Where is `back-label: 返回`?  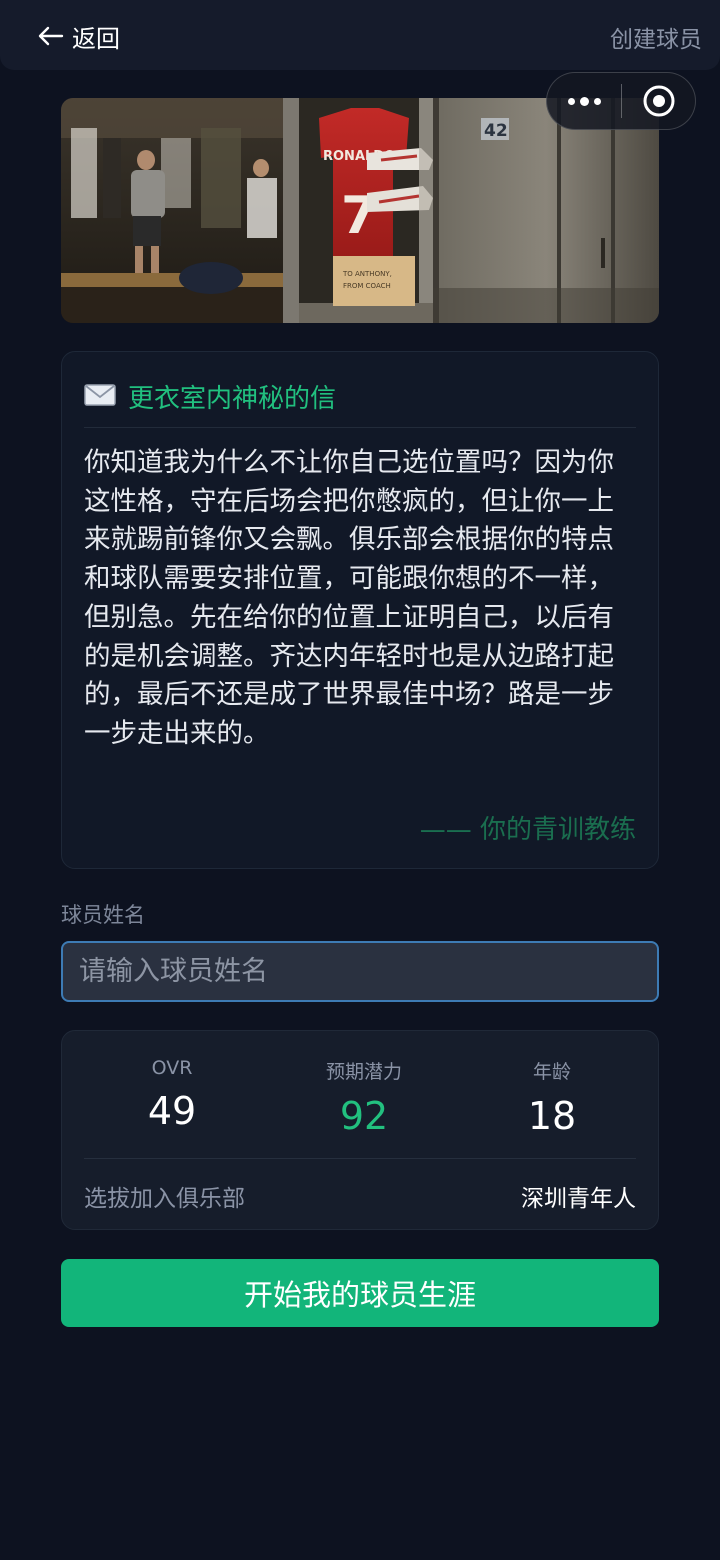 back-label: 返回 is located at coordinates (96, 38).